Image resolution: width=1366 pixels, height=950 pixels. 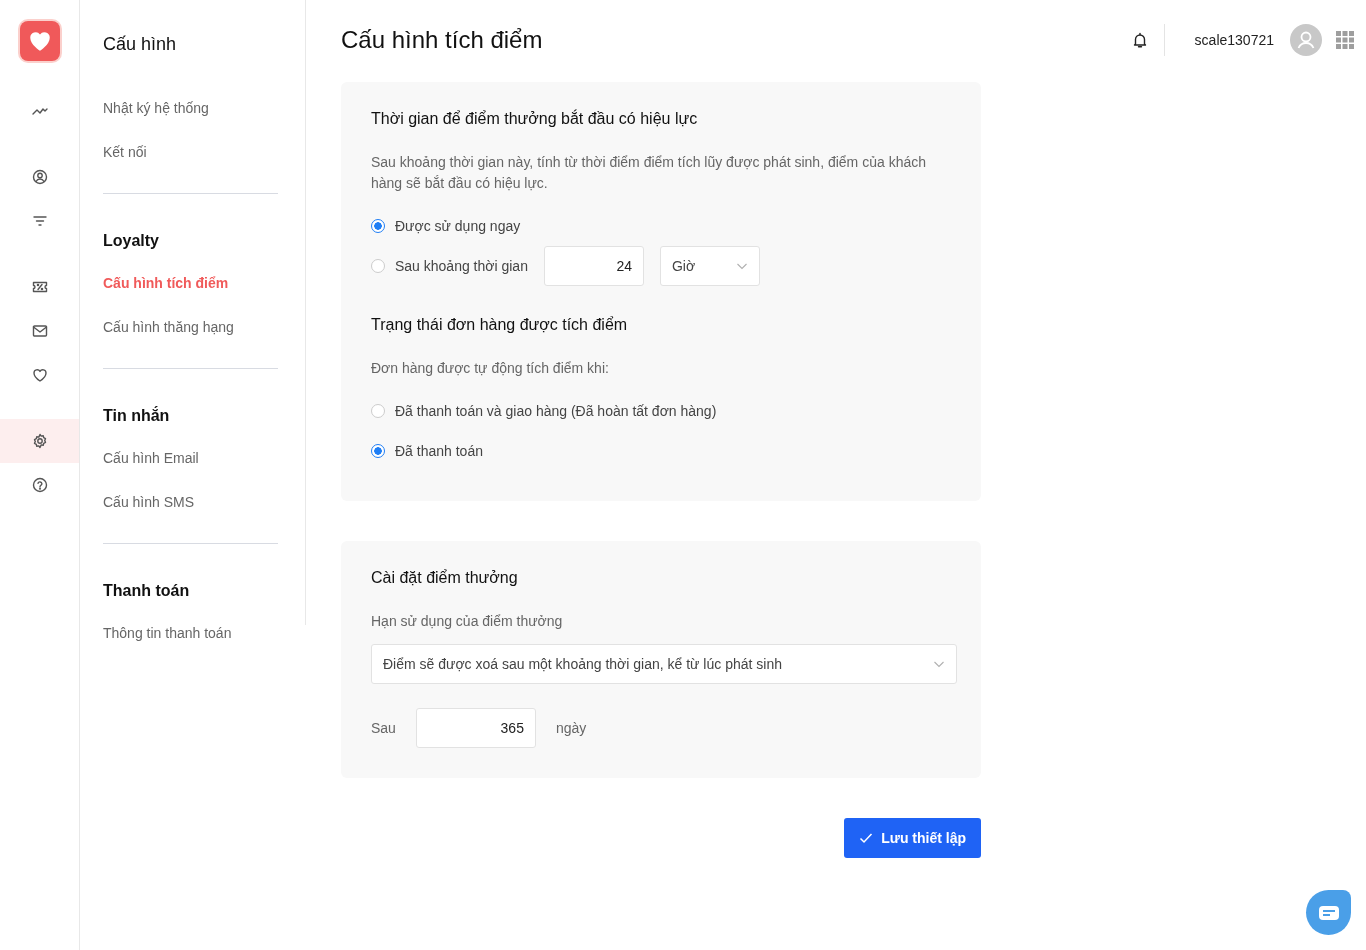 What do you see at coordinates (39, 177) in the screenshot?
I see `user-icon` at bounding box center [39, 177].